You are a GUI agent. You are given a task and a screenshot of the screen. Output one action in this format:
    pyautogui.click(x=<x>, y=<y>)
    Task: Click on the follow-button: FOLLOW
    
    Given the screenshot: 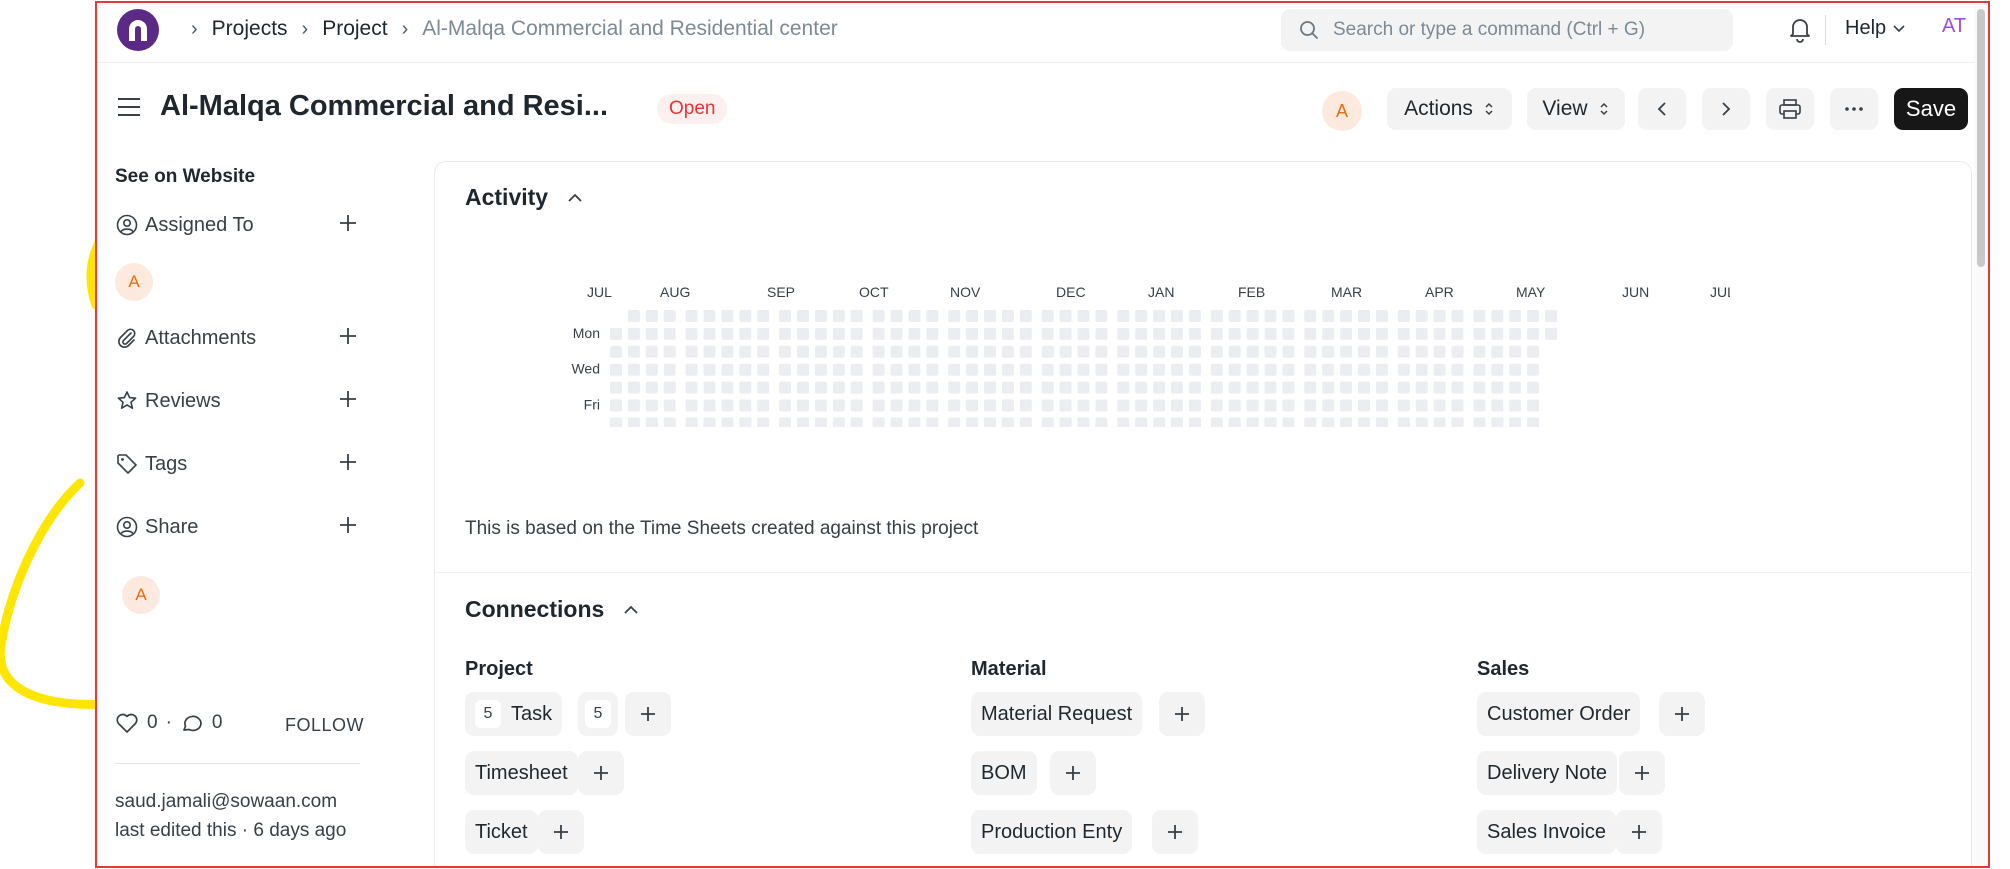 What is the action you would take?
    pyautogui.click(x=324, y=725)
    